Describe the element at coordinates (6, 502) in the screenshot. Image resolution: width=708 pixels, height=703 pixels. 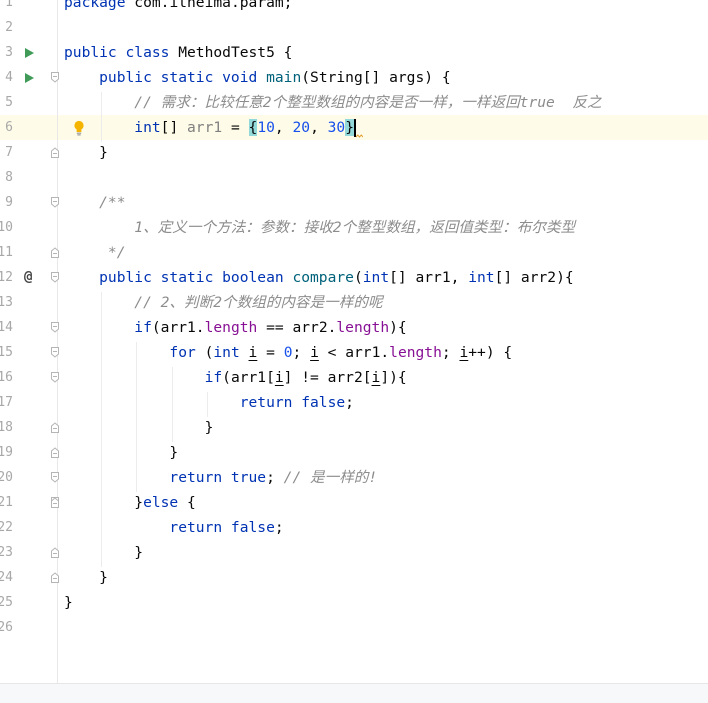
I see `line-number: 21` at that location.